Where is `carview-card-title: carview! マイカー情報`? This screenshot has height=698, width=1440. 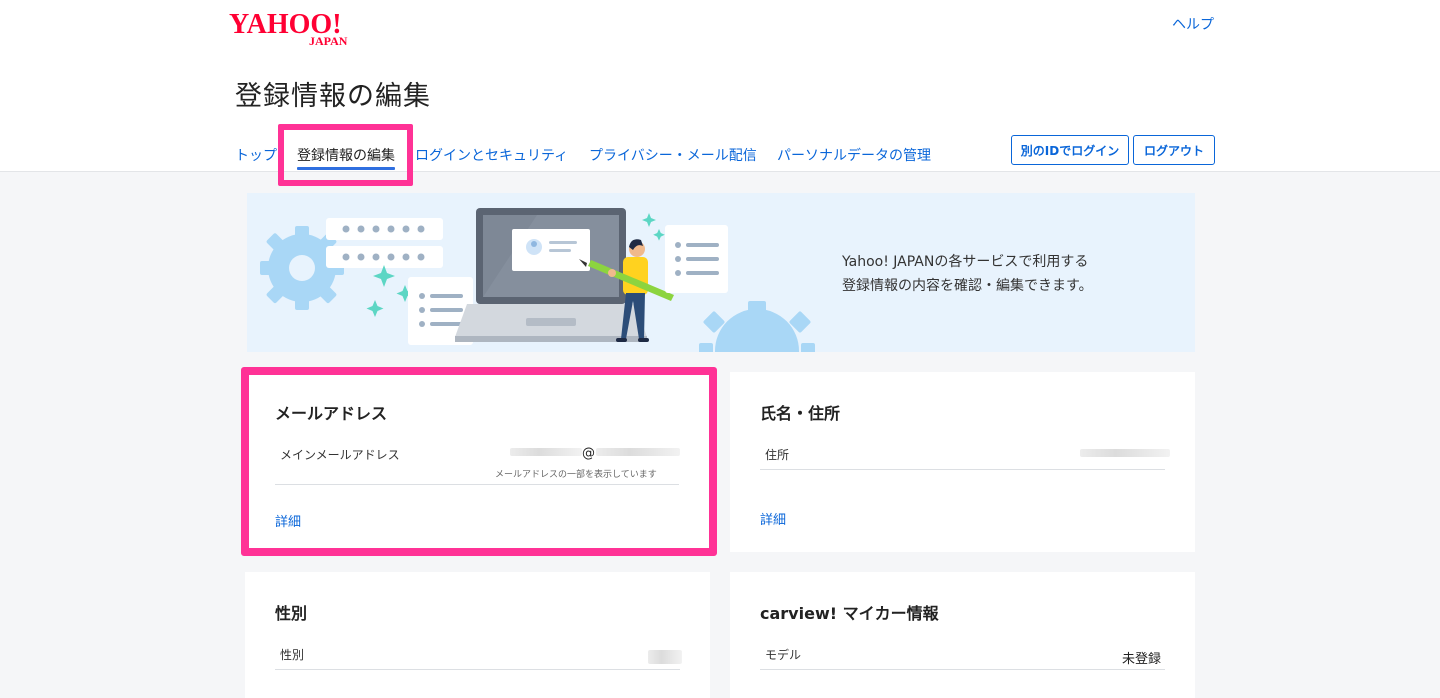 carview-card-title: carview! マイカー情報 is located at coordinates (849, 613).